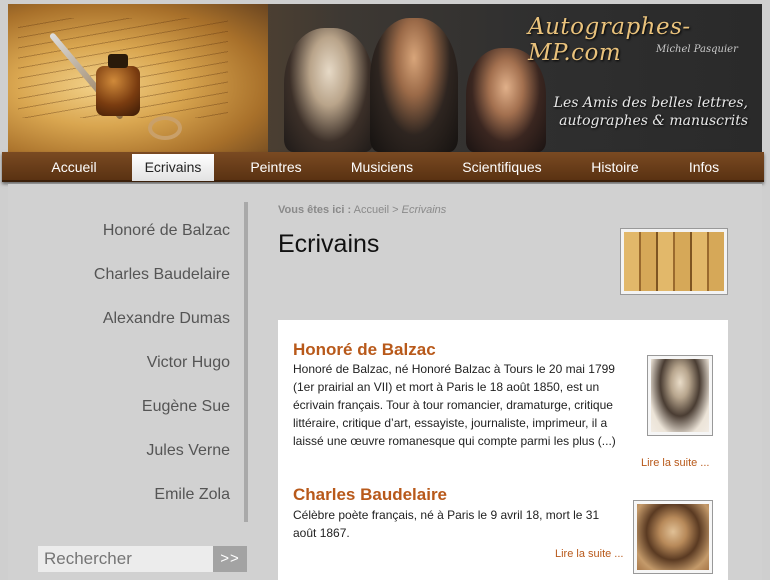 This screenshot has width=770, height=580. What do you see at coordinates (321, 533) in the screenshot?
I see `article-line: août 1867.` at bounding box center [321, 533].